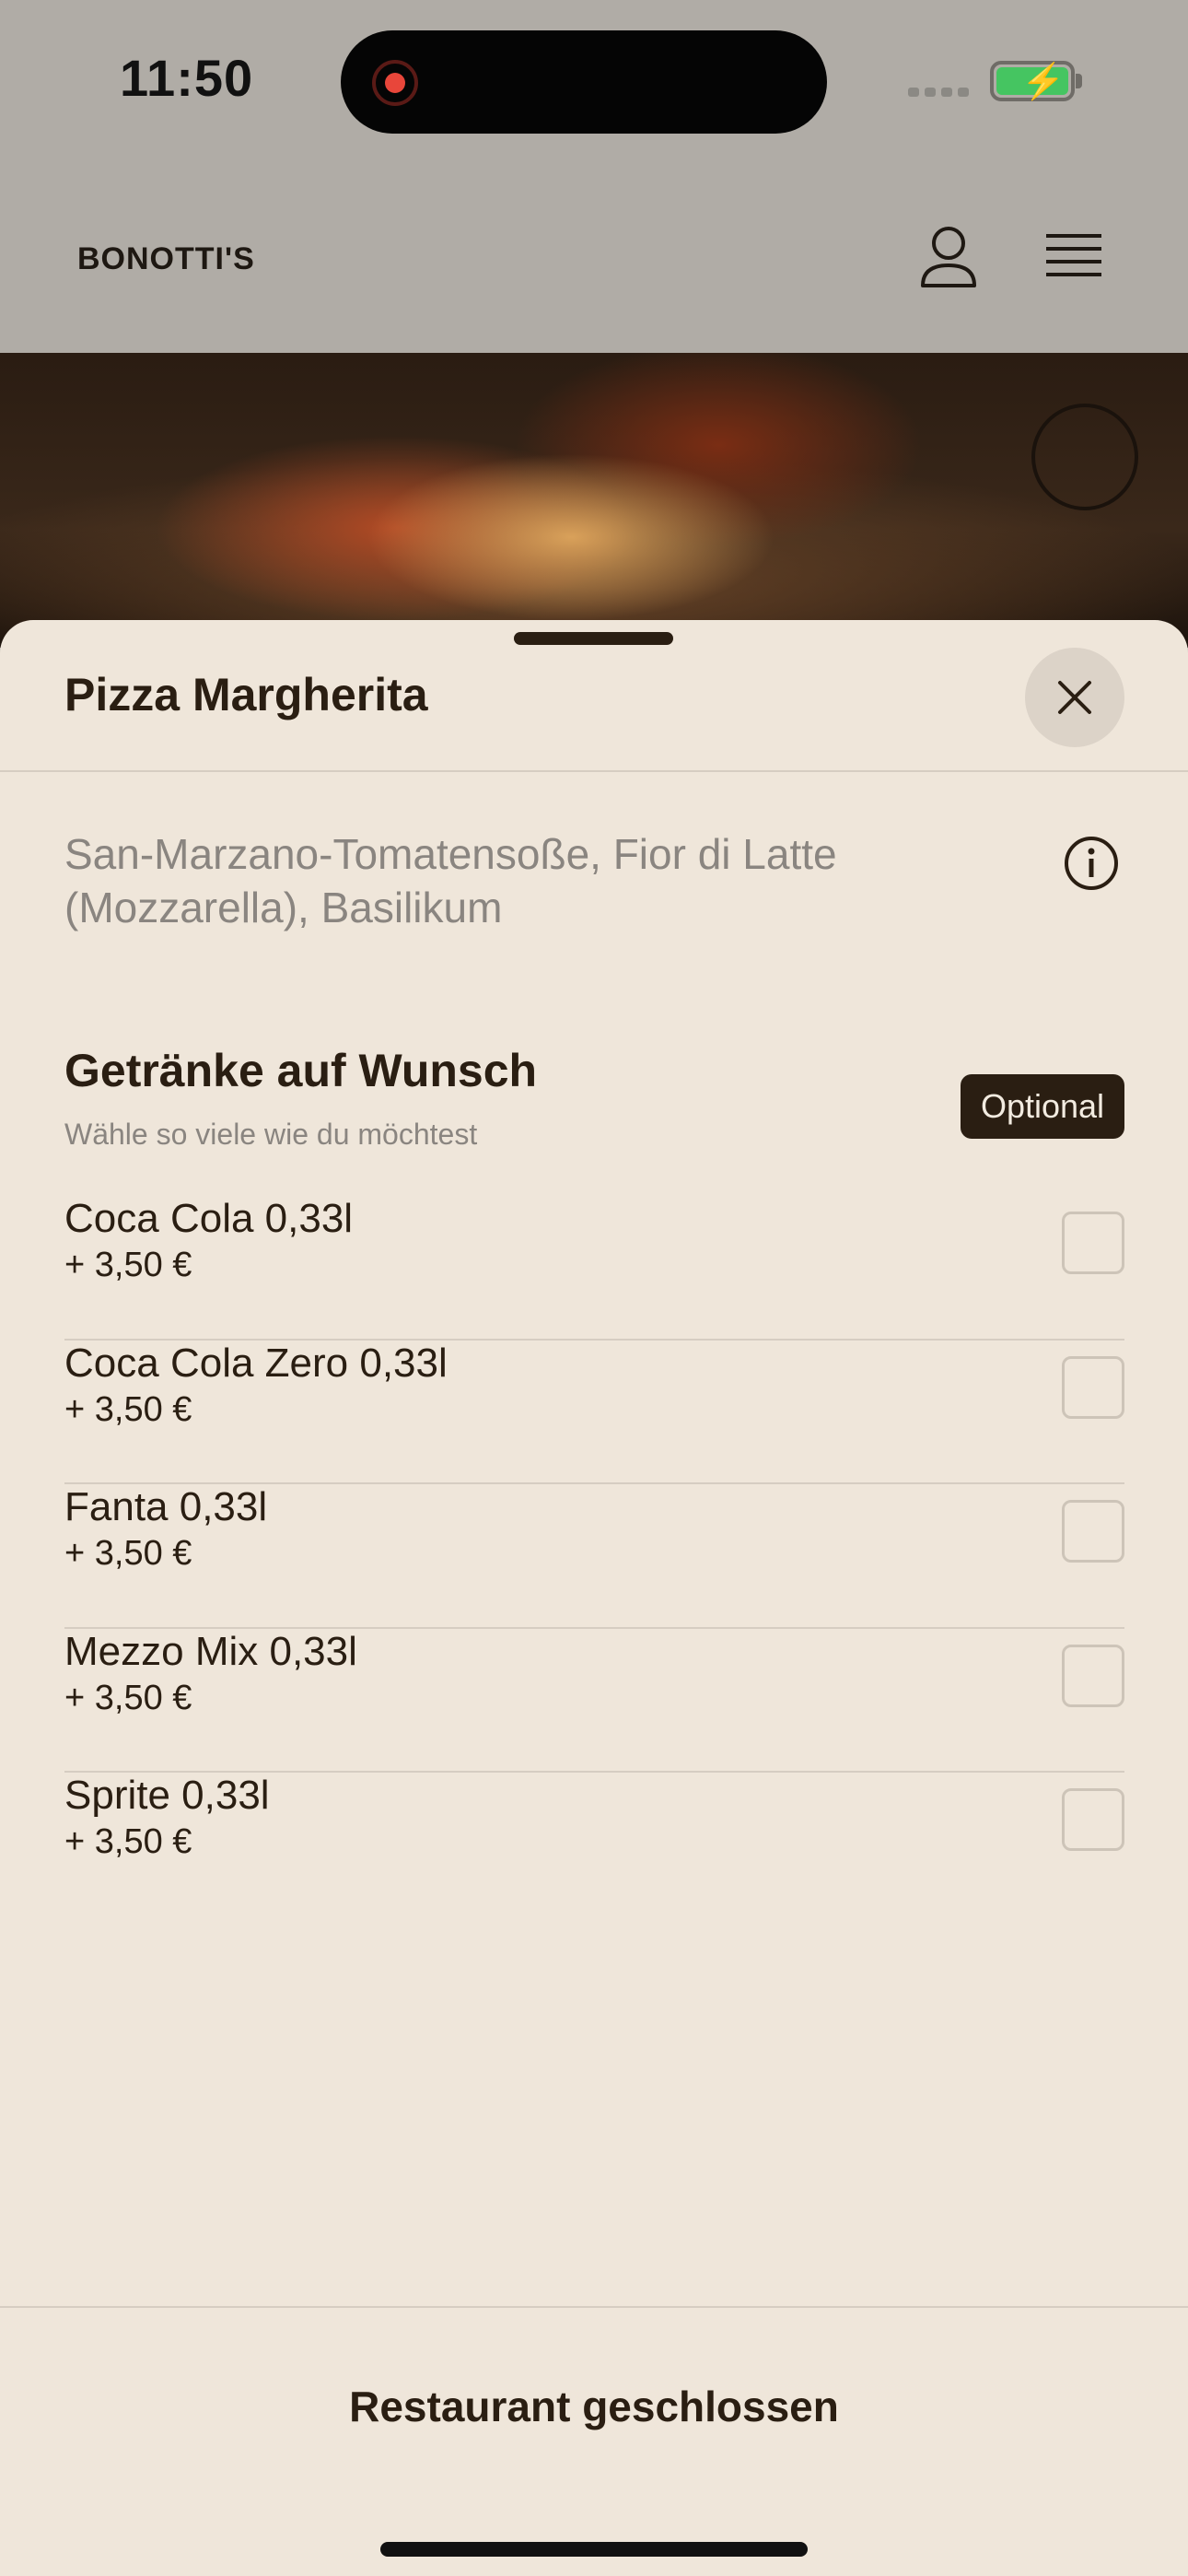  Describe the element at coordinates (594, 2406) in the screenshot. I see `restaurant-closed-label: Restaurant geschlossen` at that location.